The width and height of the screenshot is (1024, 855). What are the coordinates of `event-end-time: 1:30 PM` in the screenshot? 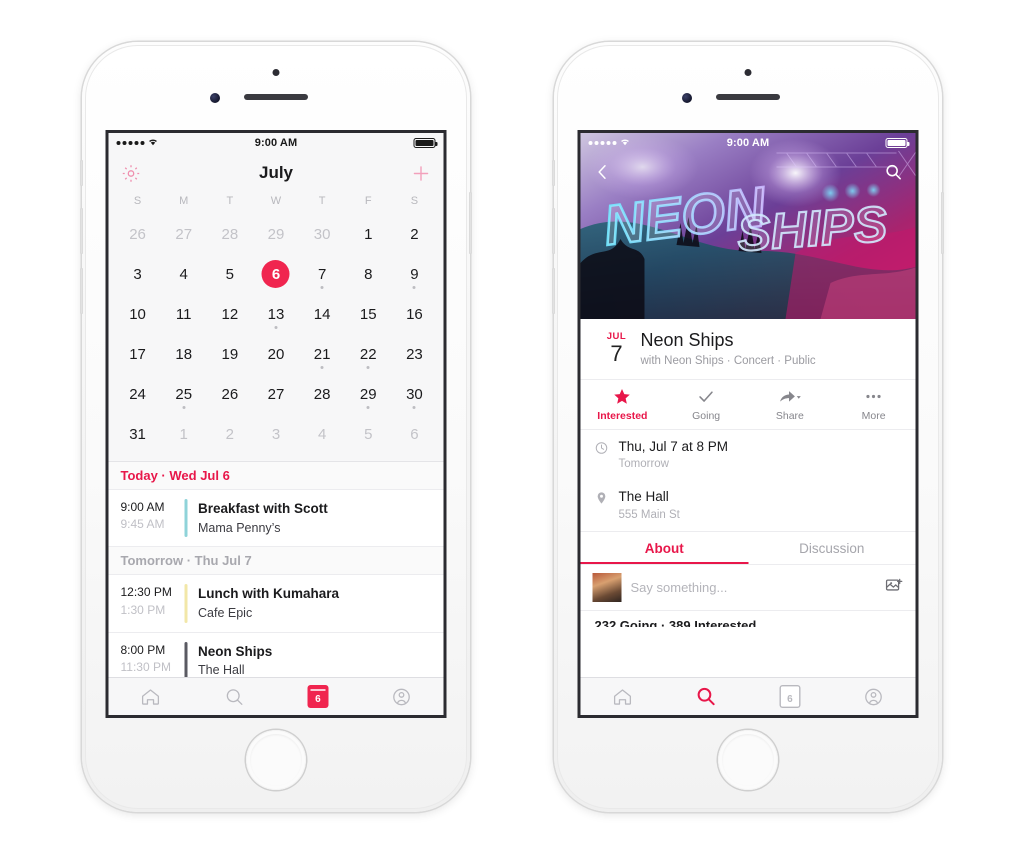 It's located at (143, 609).